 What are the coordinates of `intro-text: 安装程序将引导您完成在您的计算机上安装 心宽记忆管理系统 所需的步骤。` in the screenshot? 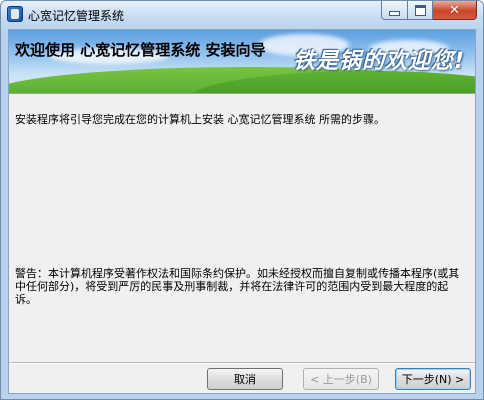 It's located at (200, 119).